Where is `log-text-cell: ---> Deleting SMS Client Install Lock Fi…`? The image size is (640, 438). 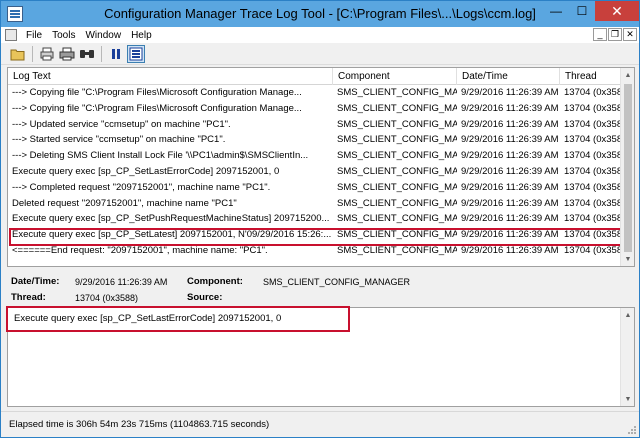 log-text-cell: ---> Deleting SMS Client Install Lock Fi… is located at coordinates (160, 156).